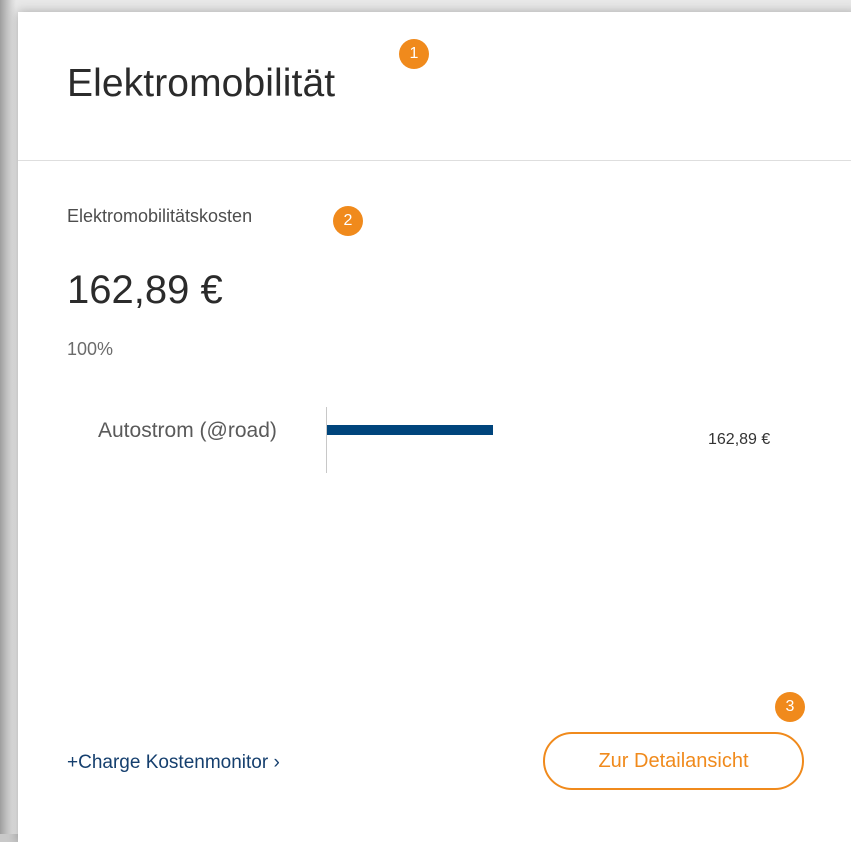 This screenshot has width=851, height=842. I want to click on step-badge-1: 1, so click(414, 54).